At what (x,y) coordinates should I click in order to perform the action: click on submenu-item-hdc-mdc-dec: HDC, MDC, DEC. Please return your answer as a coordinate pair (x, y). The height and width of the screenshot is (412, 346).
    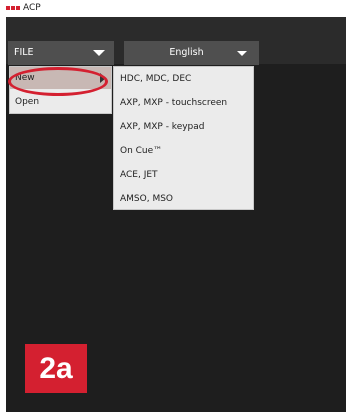
    Looking at the image, I should click on (183, 79).